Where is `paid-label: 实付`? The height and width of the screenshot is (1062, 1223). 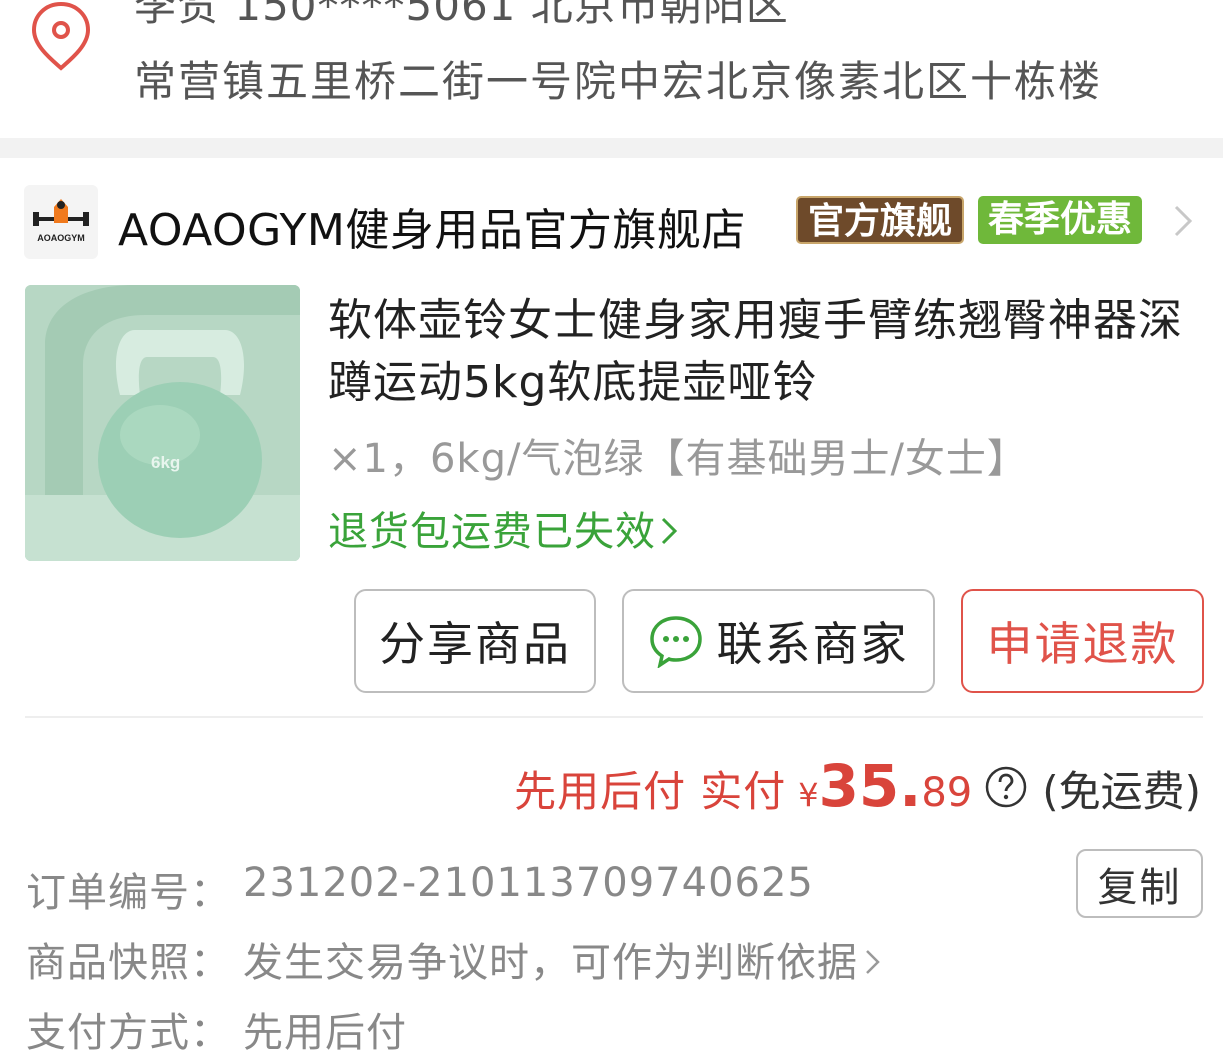 paid-label: 实付 is located at coordinates (743, 791).